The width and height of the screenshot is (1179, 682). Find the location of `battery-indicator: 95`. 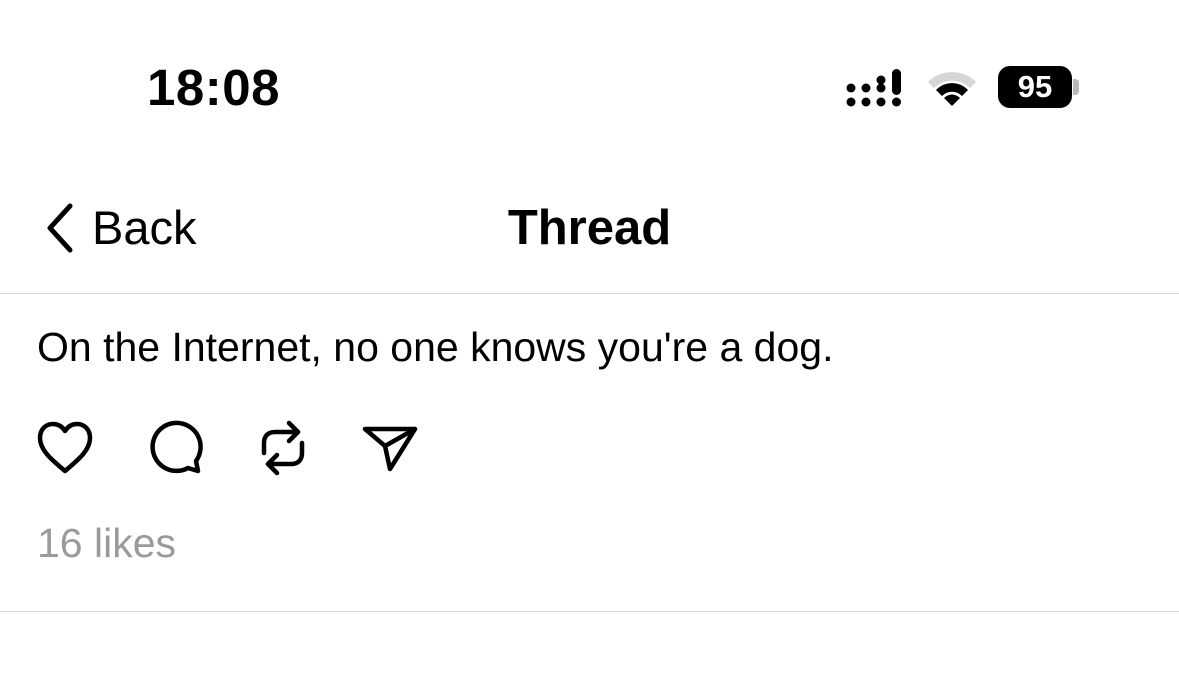

battery-indicator: 95 is located at coordinates (1041, 88).